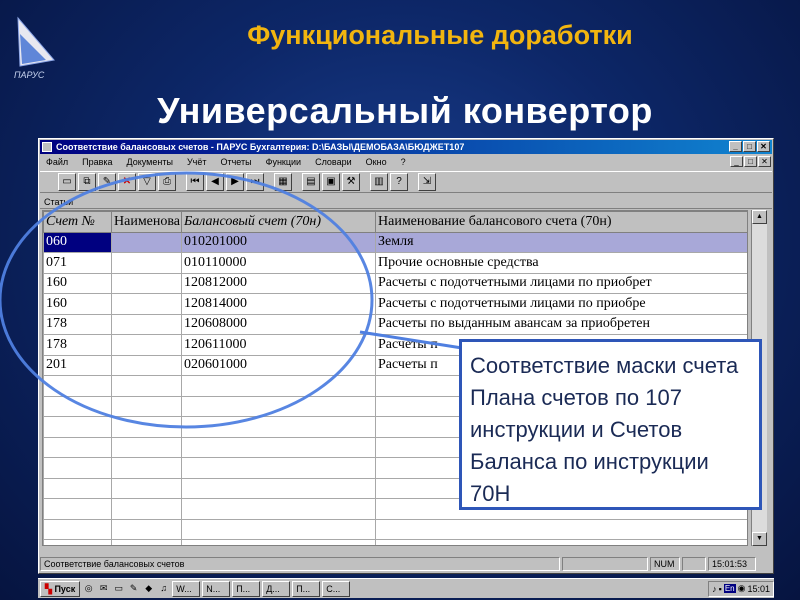 The image size is (800, 600). What do you see at coordinates (561, 242) in the screenshot?
I see `cell-balance-name: Земля` at bounding box center [561, 242].